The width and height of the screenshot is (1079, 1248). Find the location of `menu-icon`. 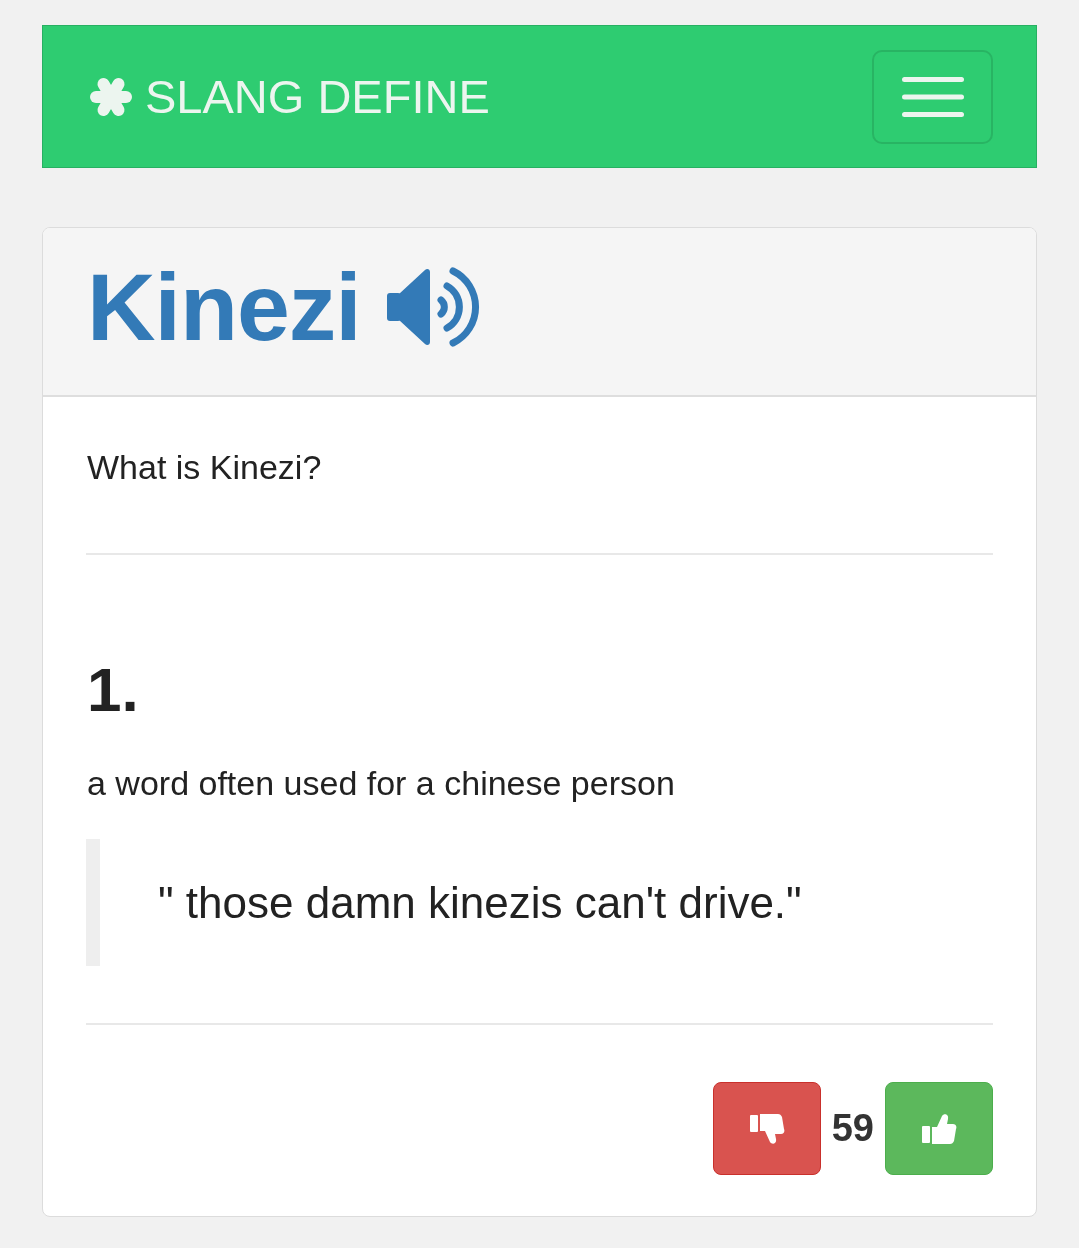

menu-icon is located at coordinates (932, 96).